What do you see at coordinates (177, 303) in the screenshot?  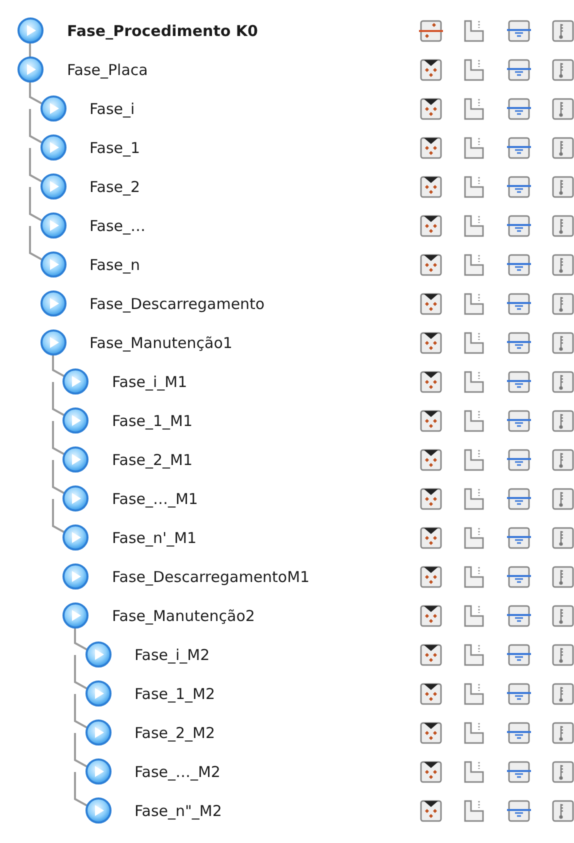 I see `phase-label: Fase_Descarregamento` at bounding box center [177, 303].